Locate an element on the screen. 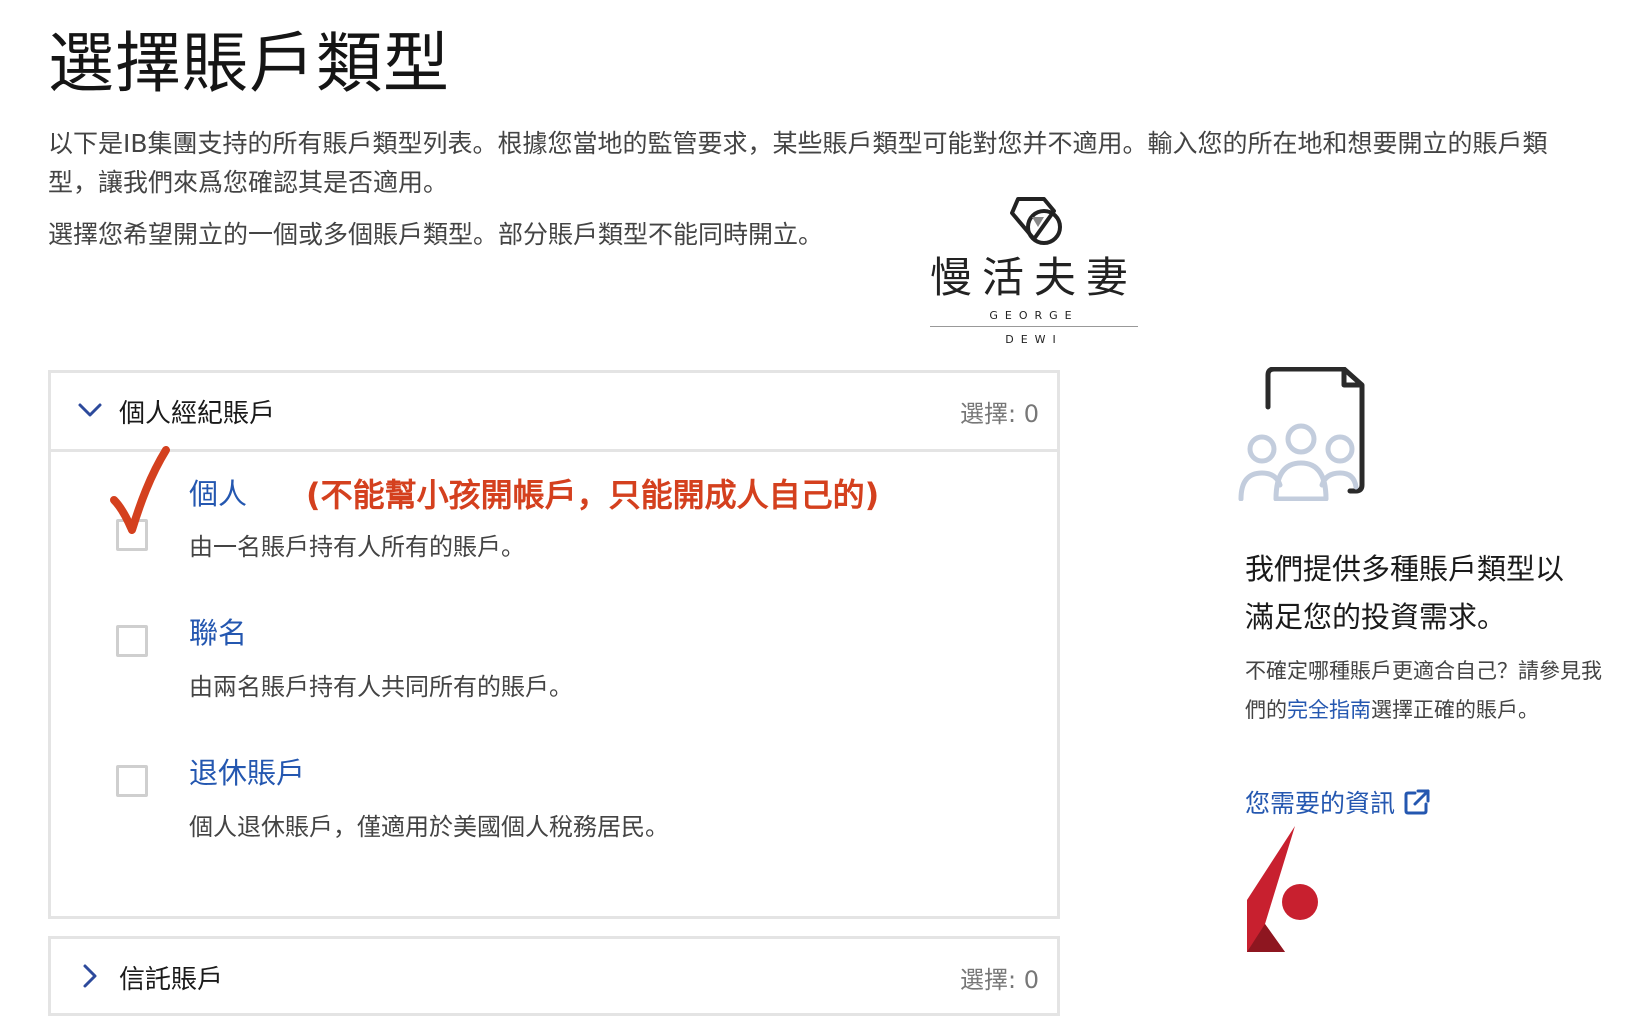  complete-guide-link: 完全指南 is located at coordinates (1329, 710).